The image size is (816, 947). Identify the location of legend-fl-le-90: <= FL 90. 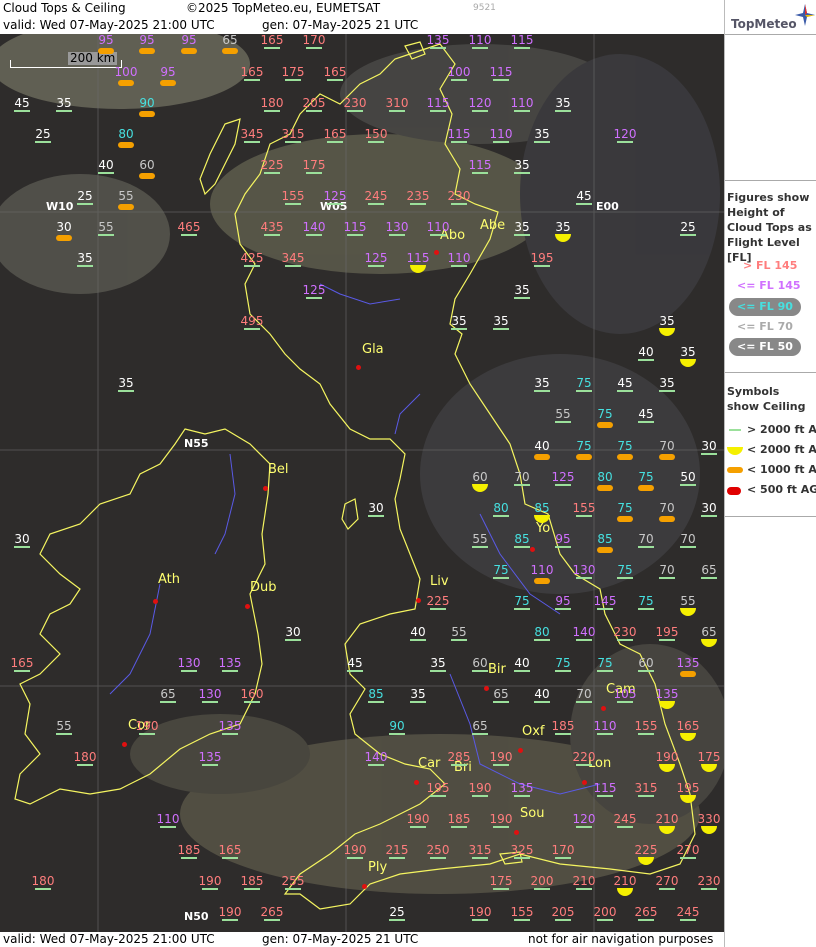
(765, 306).